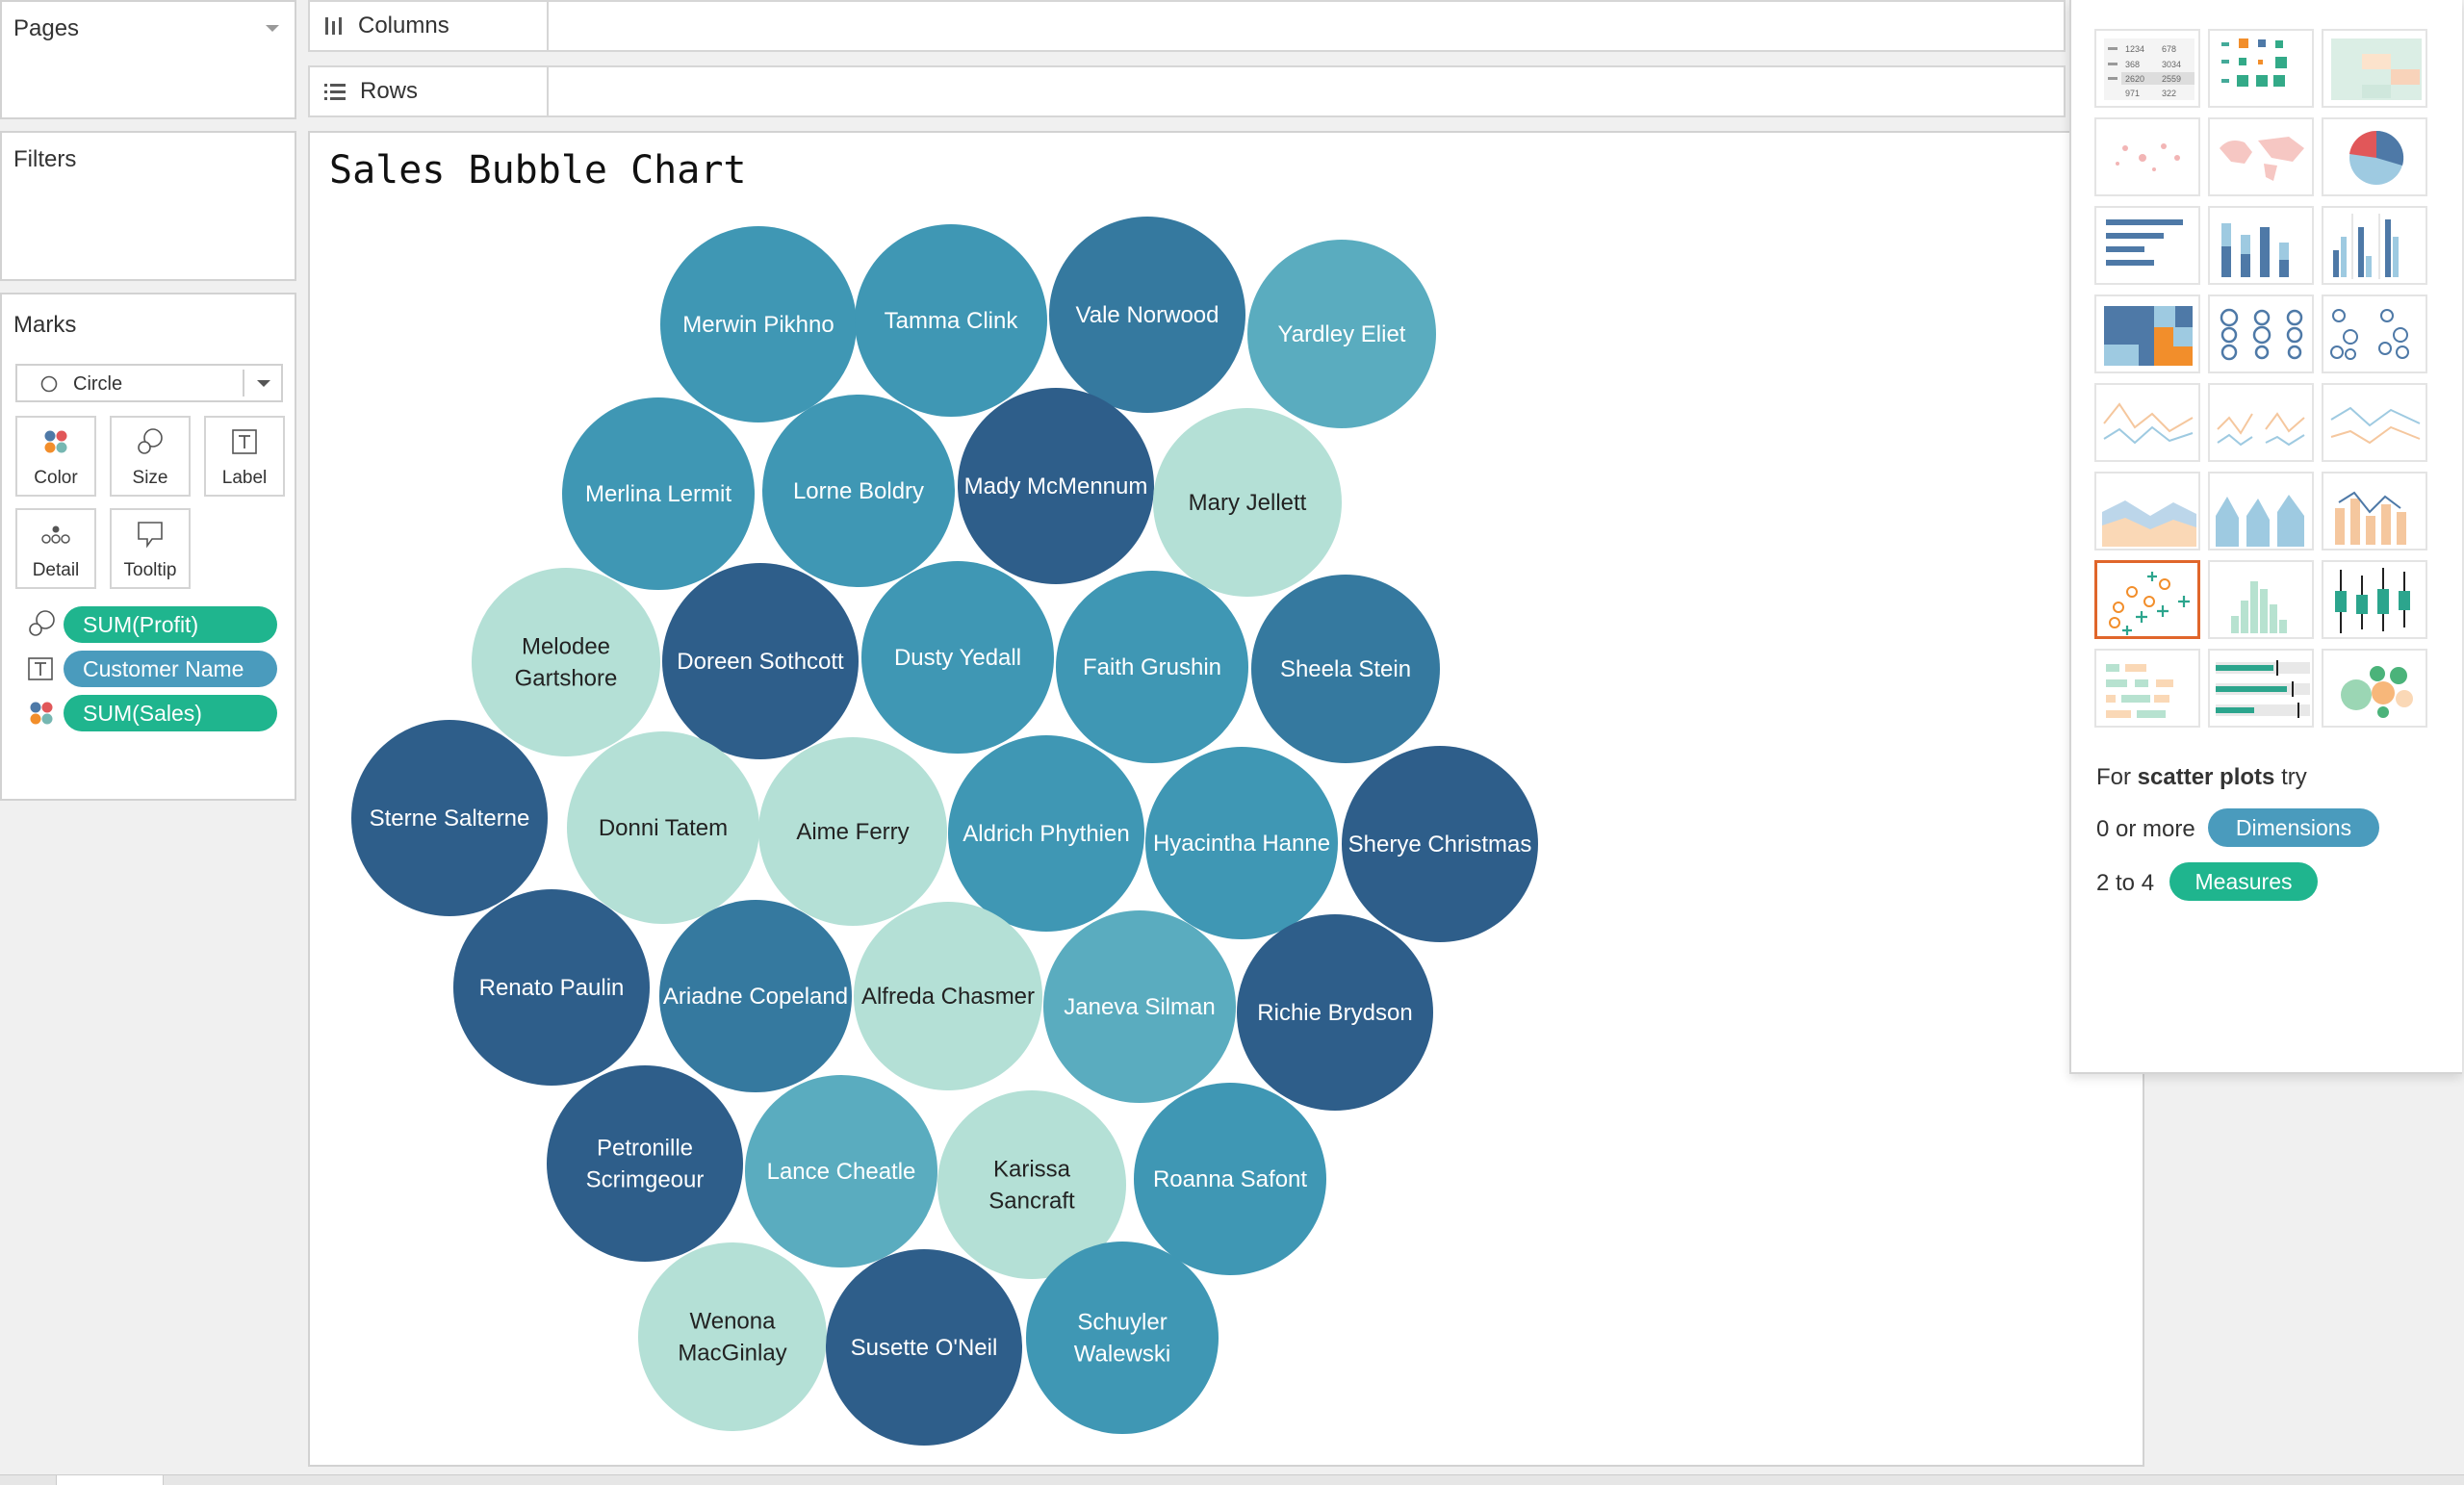  I want to click on treemap-icon, so click(2148, 336).